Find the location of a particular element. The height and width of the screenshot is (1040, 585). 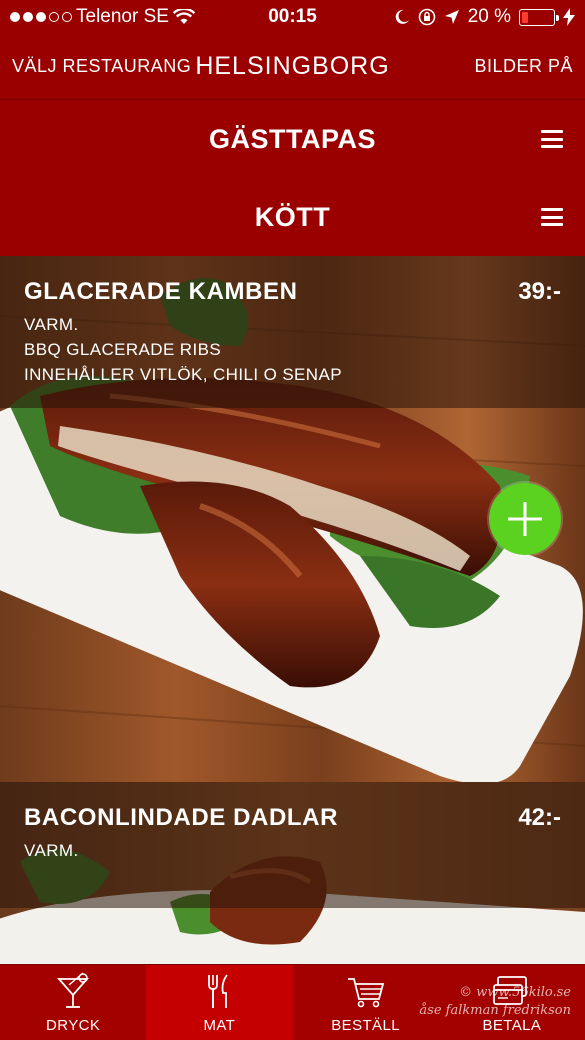

category-bar-gasttapas: GÄSTTAPAS is located at coordinates (292, 139).